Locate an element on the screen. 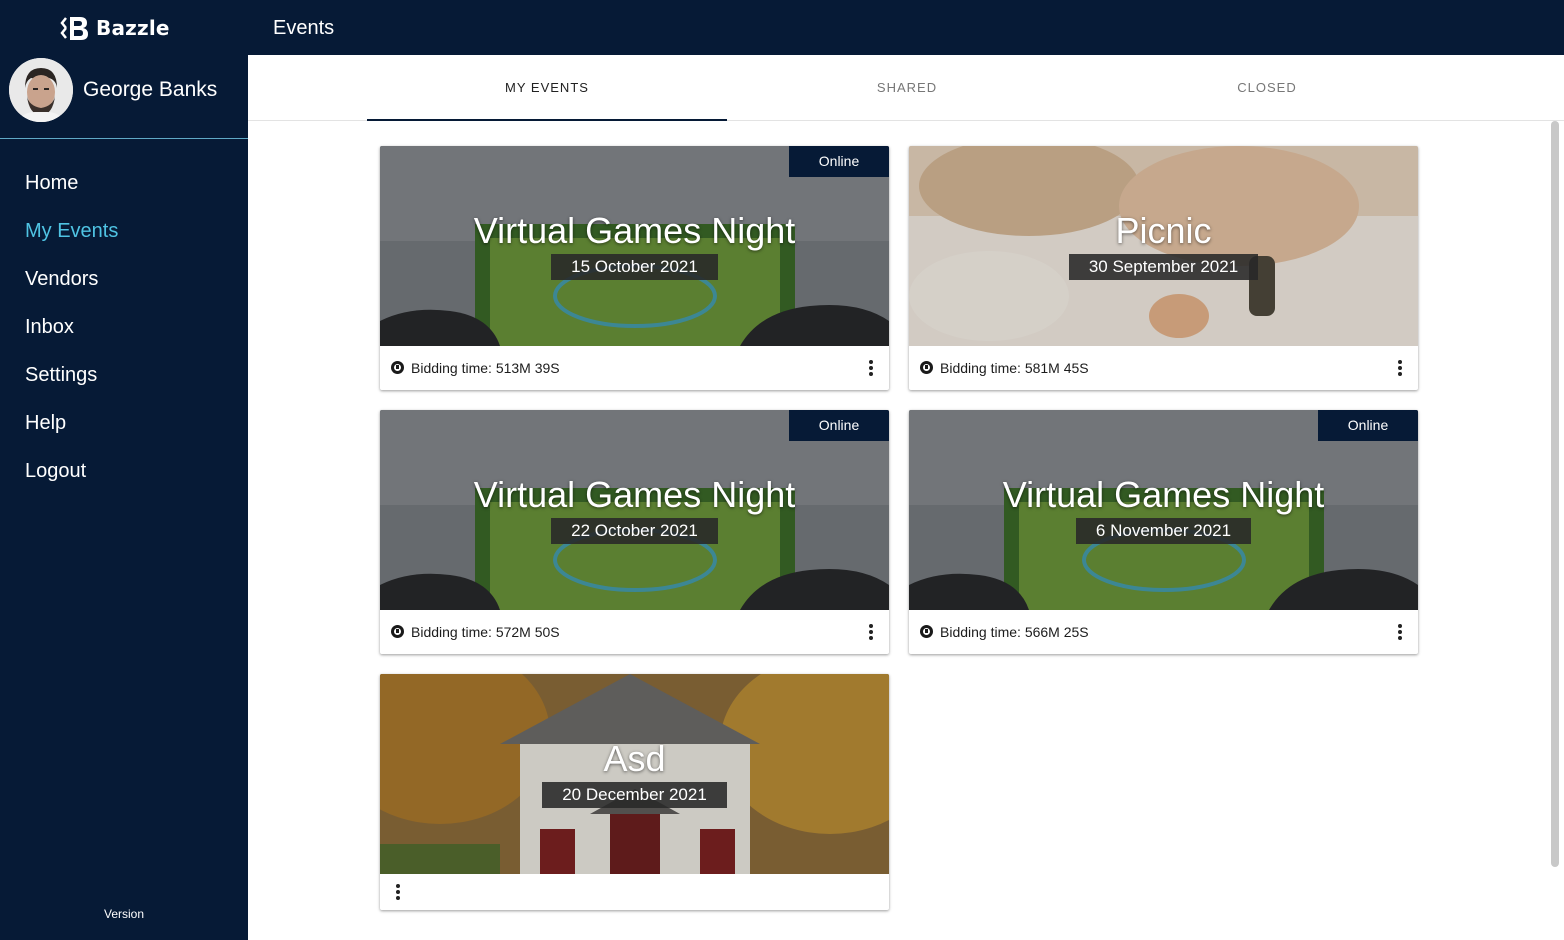 The width and height of the screenshot is (1564, 940). bidding-time: Bidding time: 581M 45S is located at coordinates (1014, 368).